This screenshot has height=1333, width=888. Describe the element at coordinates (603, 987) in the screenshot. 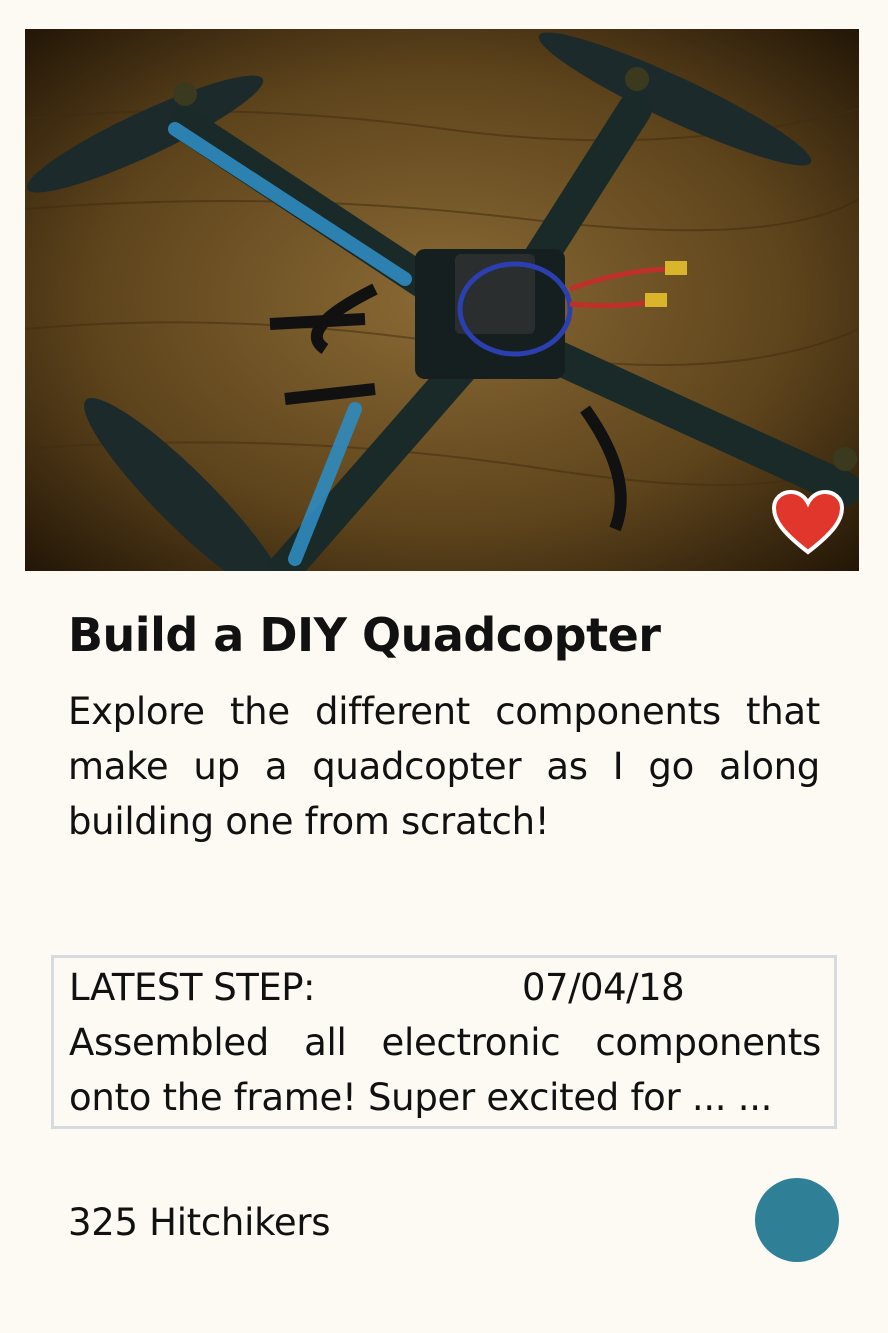

I see `latest-step-date: 07/04/18` at that location.